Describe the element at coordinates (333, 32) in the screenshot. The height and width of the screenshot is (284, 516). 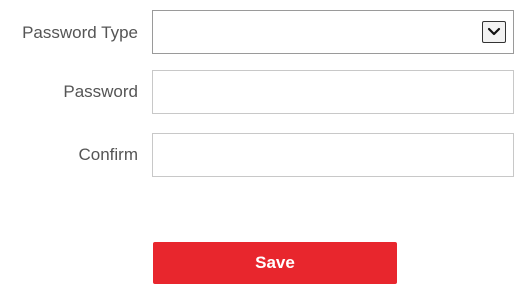
I see `password-type-select` at that location.